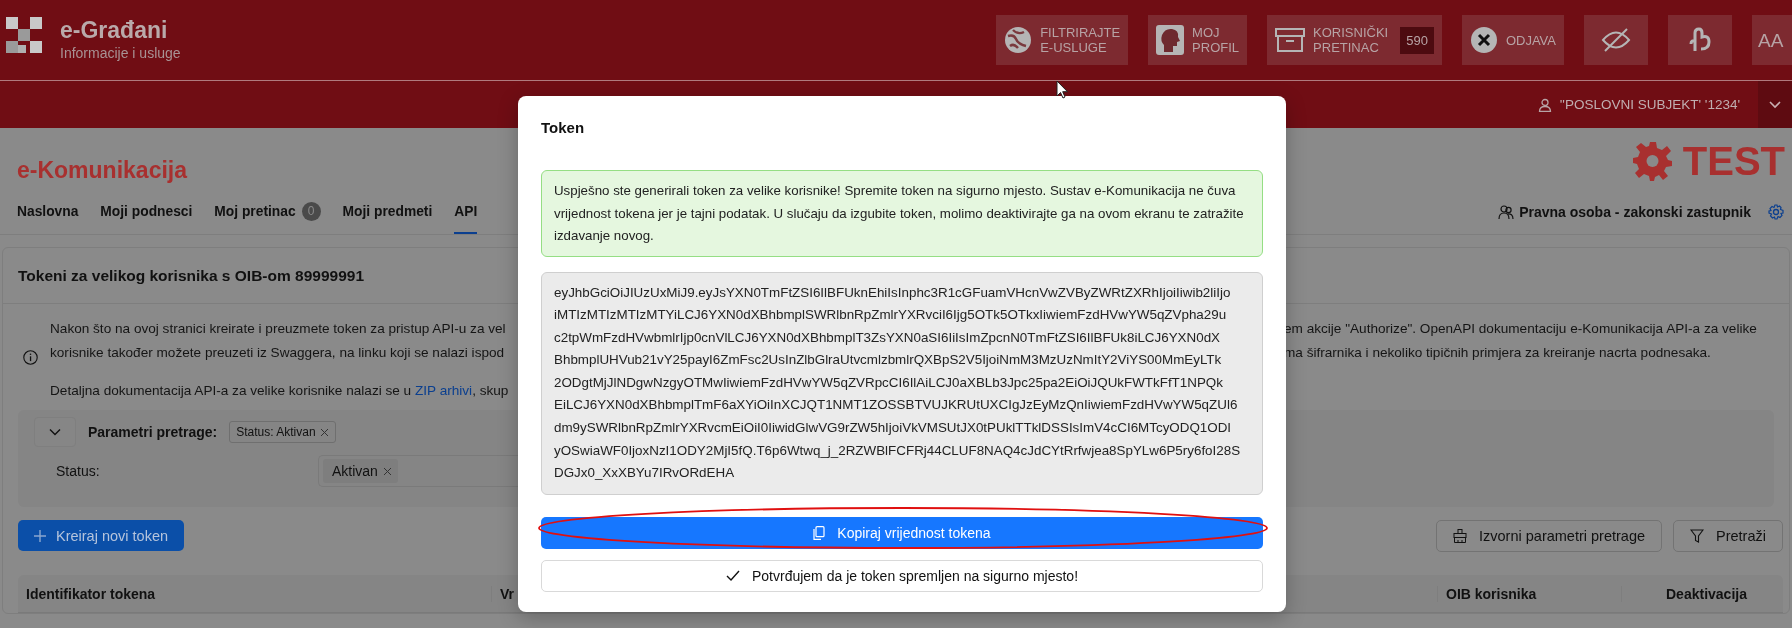 This screenshot has width=1792, height=628. What do you see at coordinates (387, 212) in the screenshot?
I see `nav-tab: Moji predmeti` at bounding box center [387, 212].